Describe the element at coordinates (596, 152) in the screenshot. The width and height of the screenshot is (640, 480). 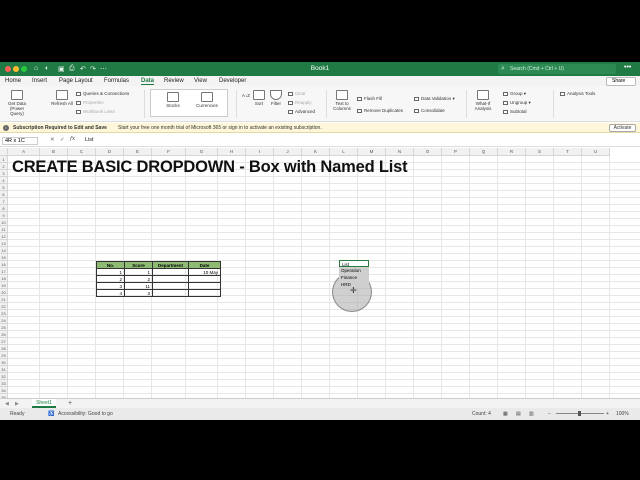
I see `column-header: U` at that location.